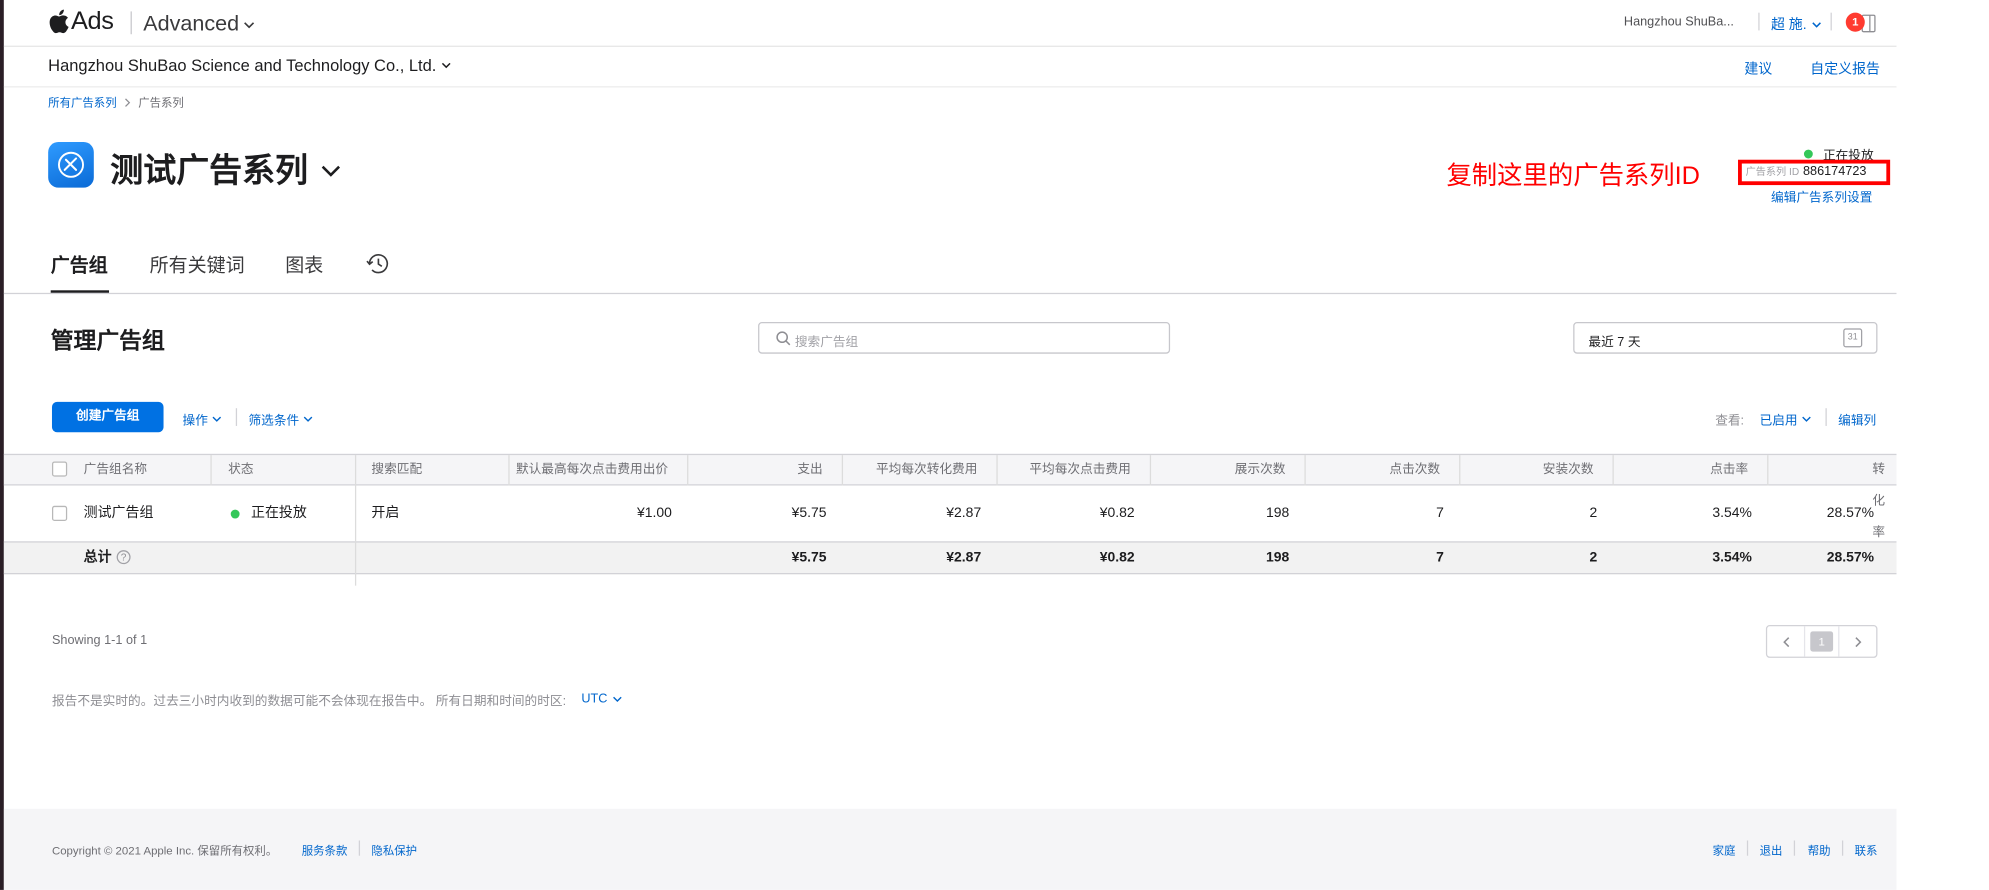 The width and height of the screenshot is (1989, 890). I want to click on product-switcher: Advanced, so click(198, 23).